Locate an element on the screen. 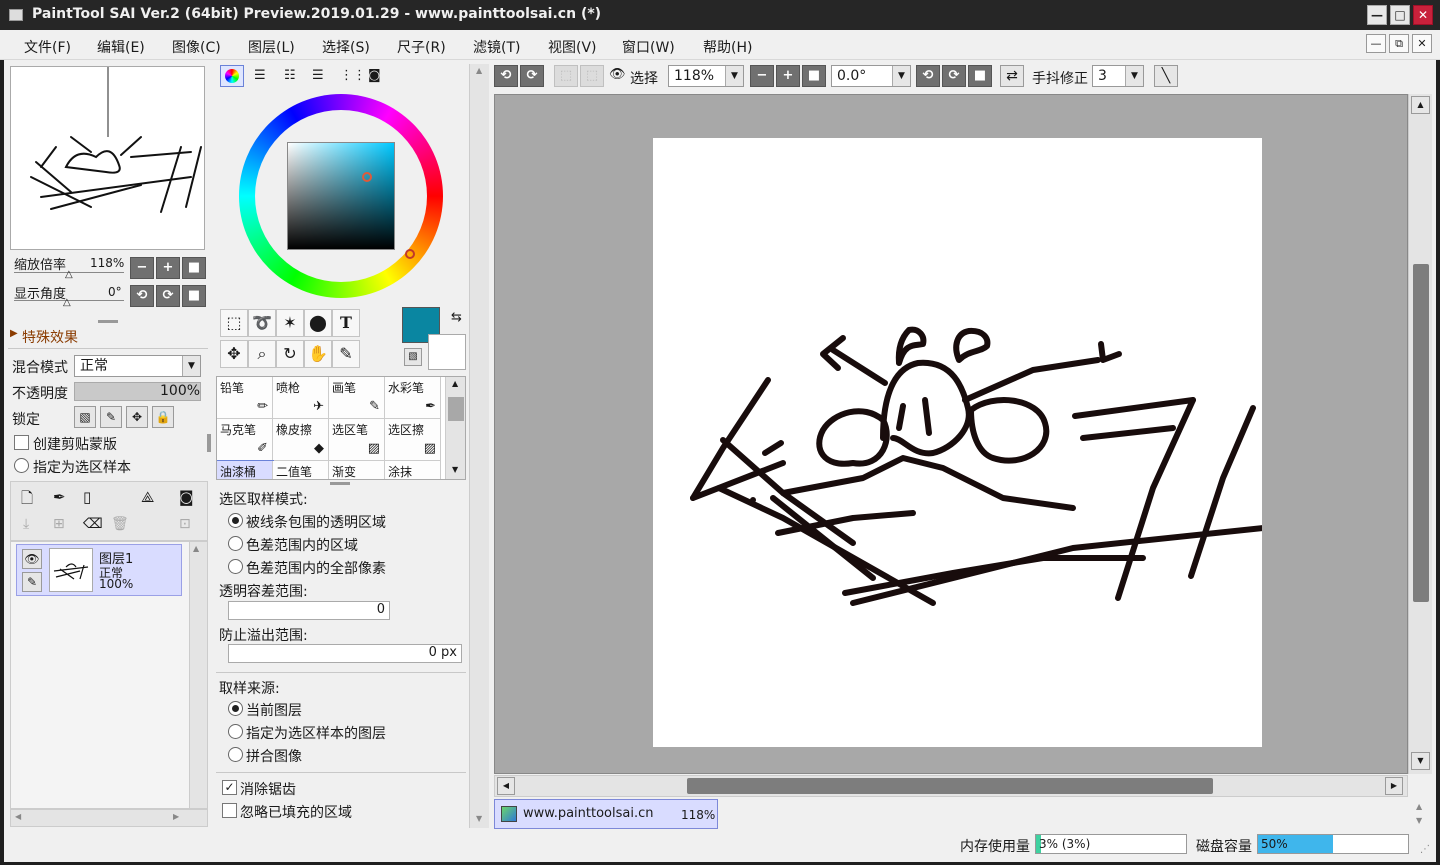 The image size is (1440, 865). doc-restore-button: ⧉ is located at coordinates (1399, 43).